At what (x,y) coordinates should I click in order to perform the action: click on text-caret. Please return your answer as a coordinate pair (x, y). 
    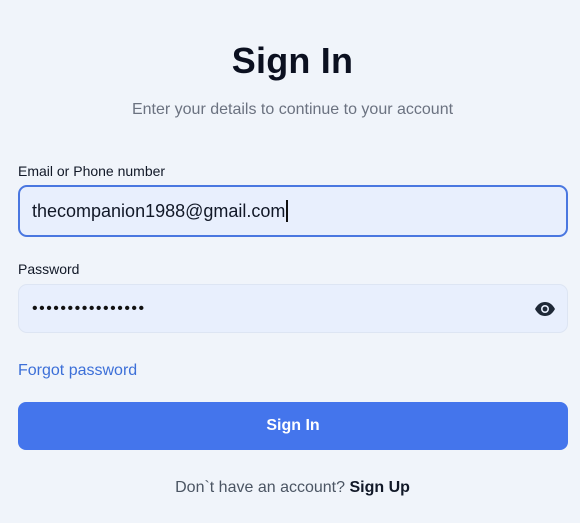
    Looking at the image, I should click on (287, 211).